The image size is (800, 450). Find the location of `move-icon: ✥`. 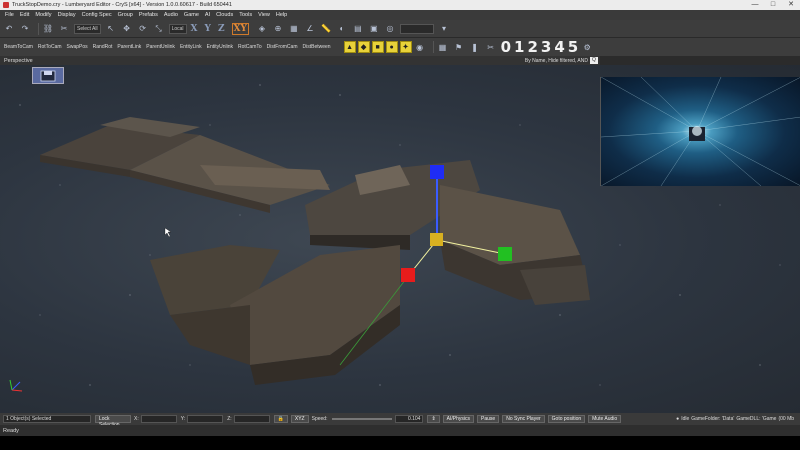

move-icon: ✥ is located at coordinates (127, 29).